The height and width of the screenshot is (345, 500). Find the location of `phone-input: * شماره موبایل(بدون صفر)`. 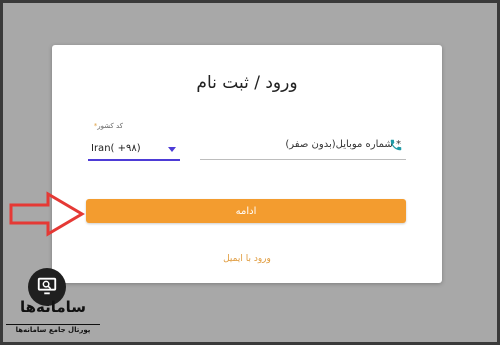

phone-input: * شماره موبایل(بدون صفر) is located at coordinates (303, 146).